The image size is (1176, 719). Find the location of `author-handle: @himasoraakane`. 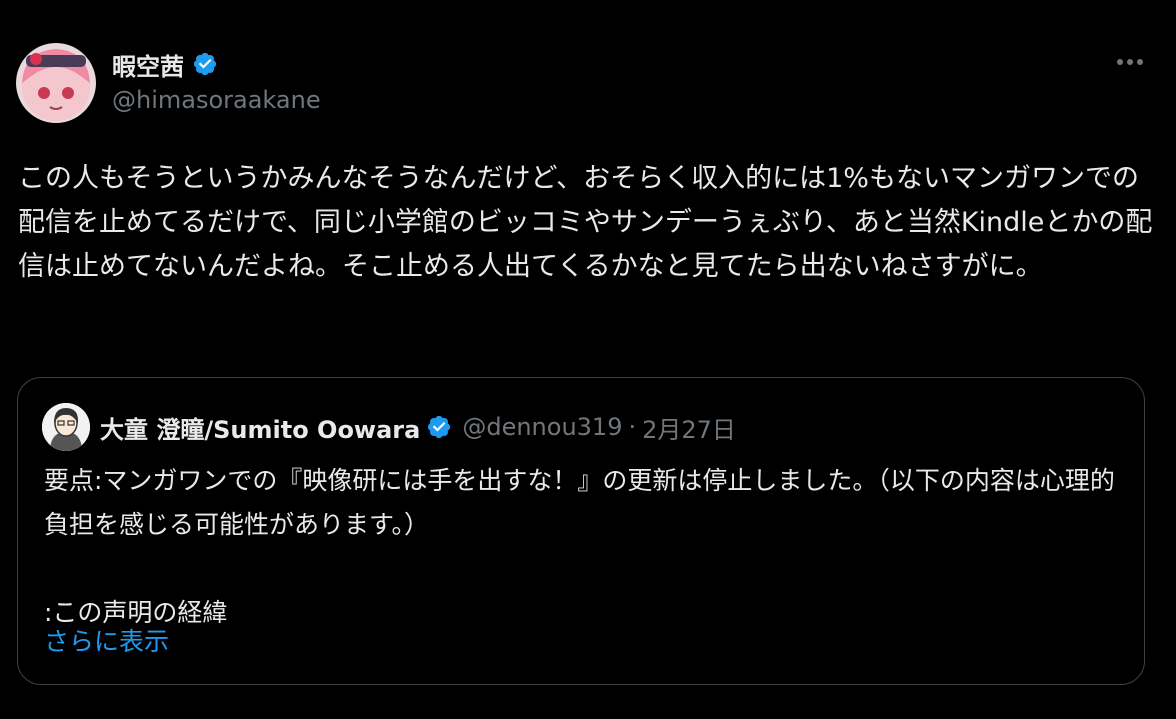

author-handle: @himasoraakane is located at coordinates (216, 100).